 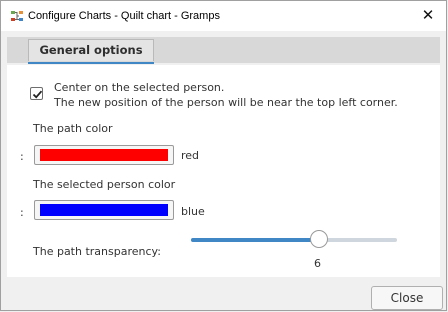 I want to click on path-color-button, so click(x=104, y=155).